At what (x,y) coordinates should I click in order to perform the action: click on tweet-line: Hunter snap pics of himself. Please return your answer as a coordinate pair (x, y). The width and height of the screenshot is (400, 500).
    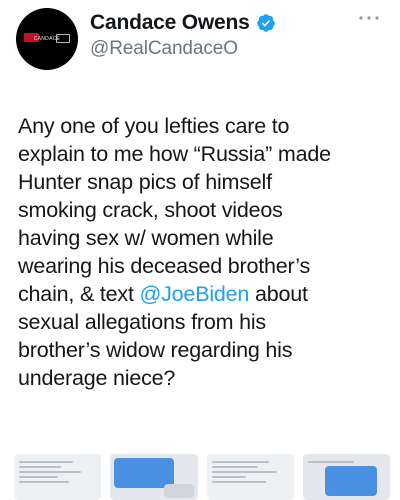
    Looking at the image, I should click on (145, 182).